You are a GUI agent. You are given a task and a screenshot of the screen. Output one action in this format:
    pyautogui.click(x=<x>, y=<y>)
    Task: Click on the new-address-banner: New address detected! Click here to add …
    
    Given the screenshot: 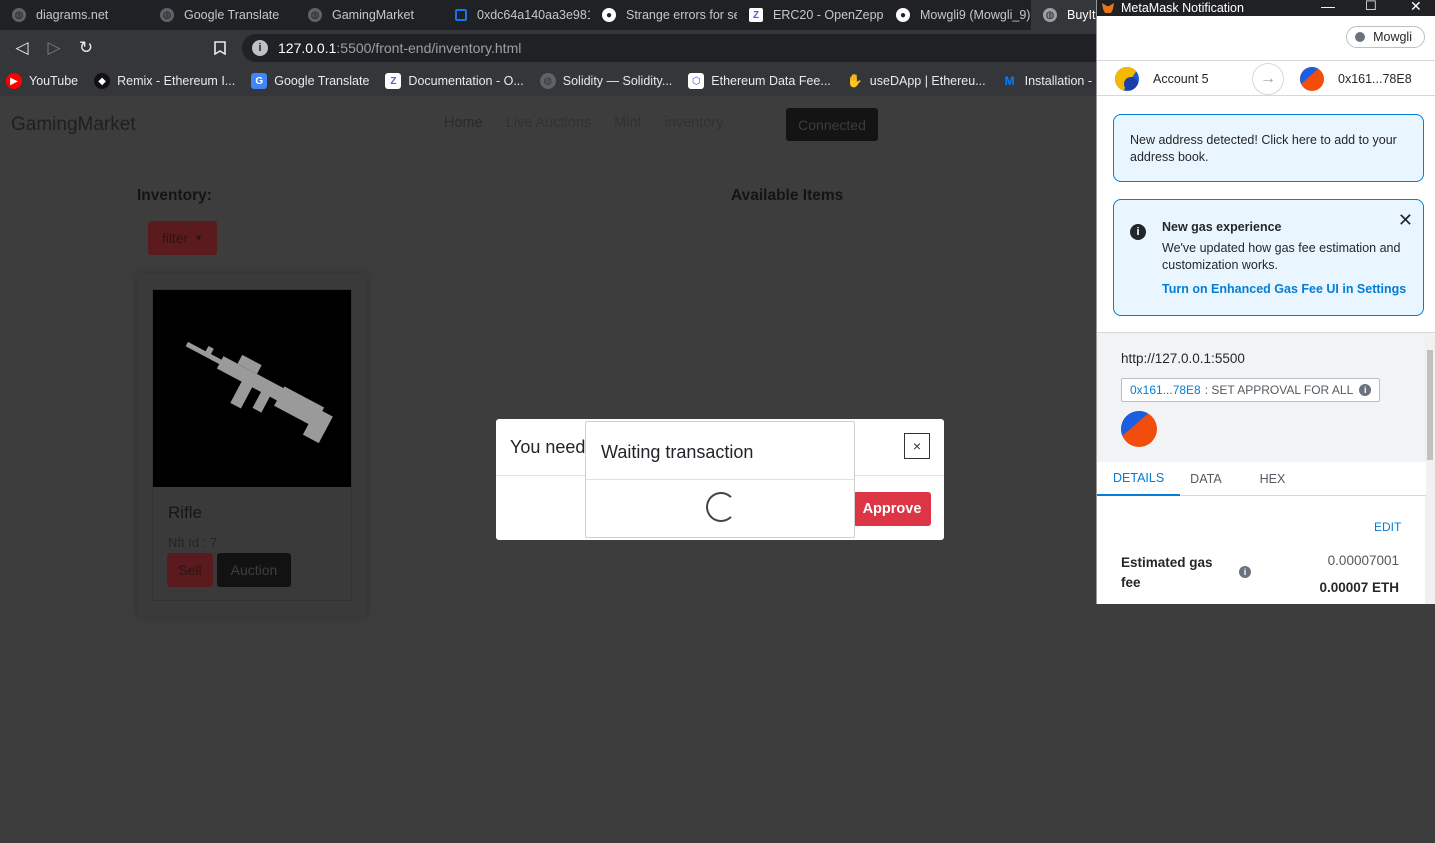 What is the action you would take?
    pyautogui.click(x=1268, y=148)
    